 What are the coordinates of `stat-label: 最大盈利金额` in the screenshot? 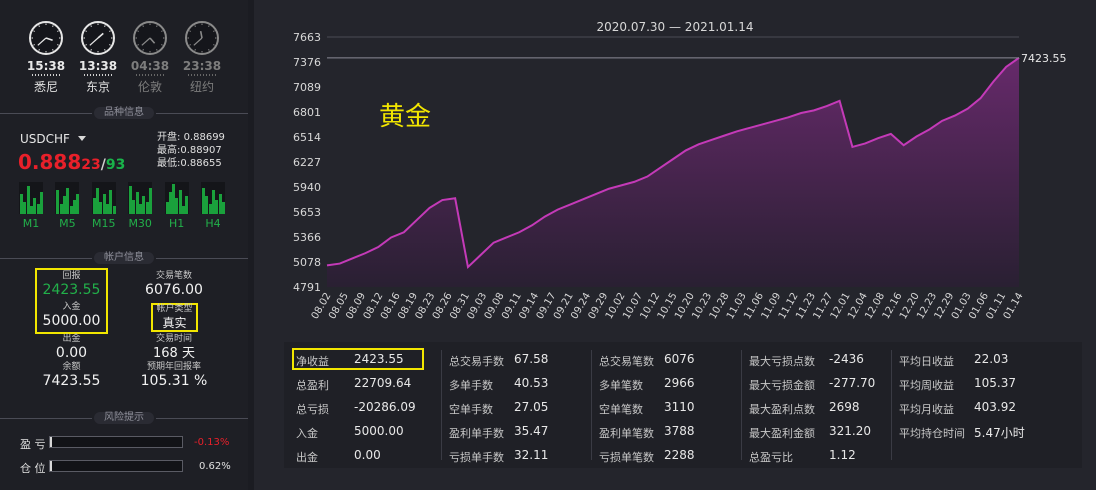 It's located at (782, 433).